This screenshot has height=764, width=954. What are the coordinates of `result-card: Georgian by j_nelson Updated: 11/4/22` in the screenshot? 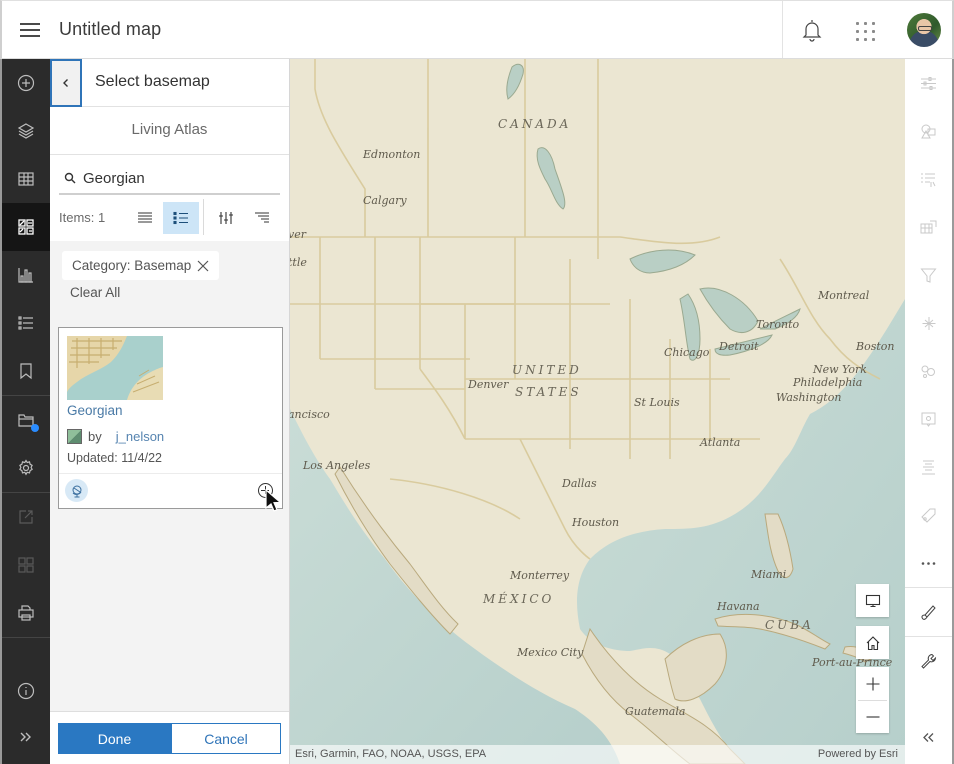 It's located at (170, 419).